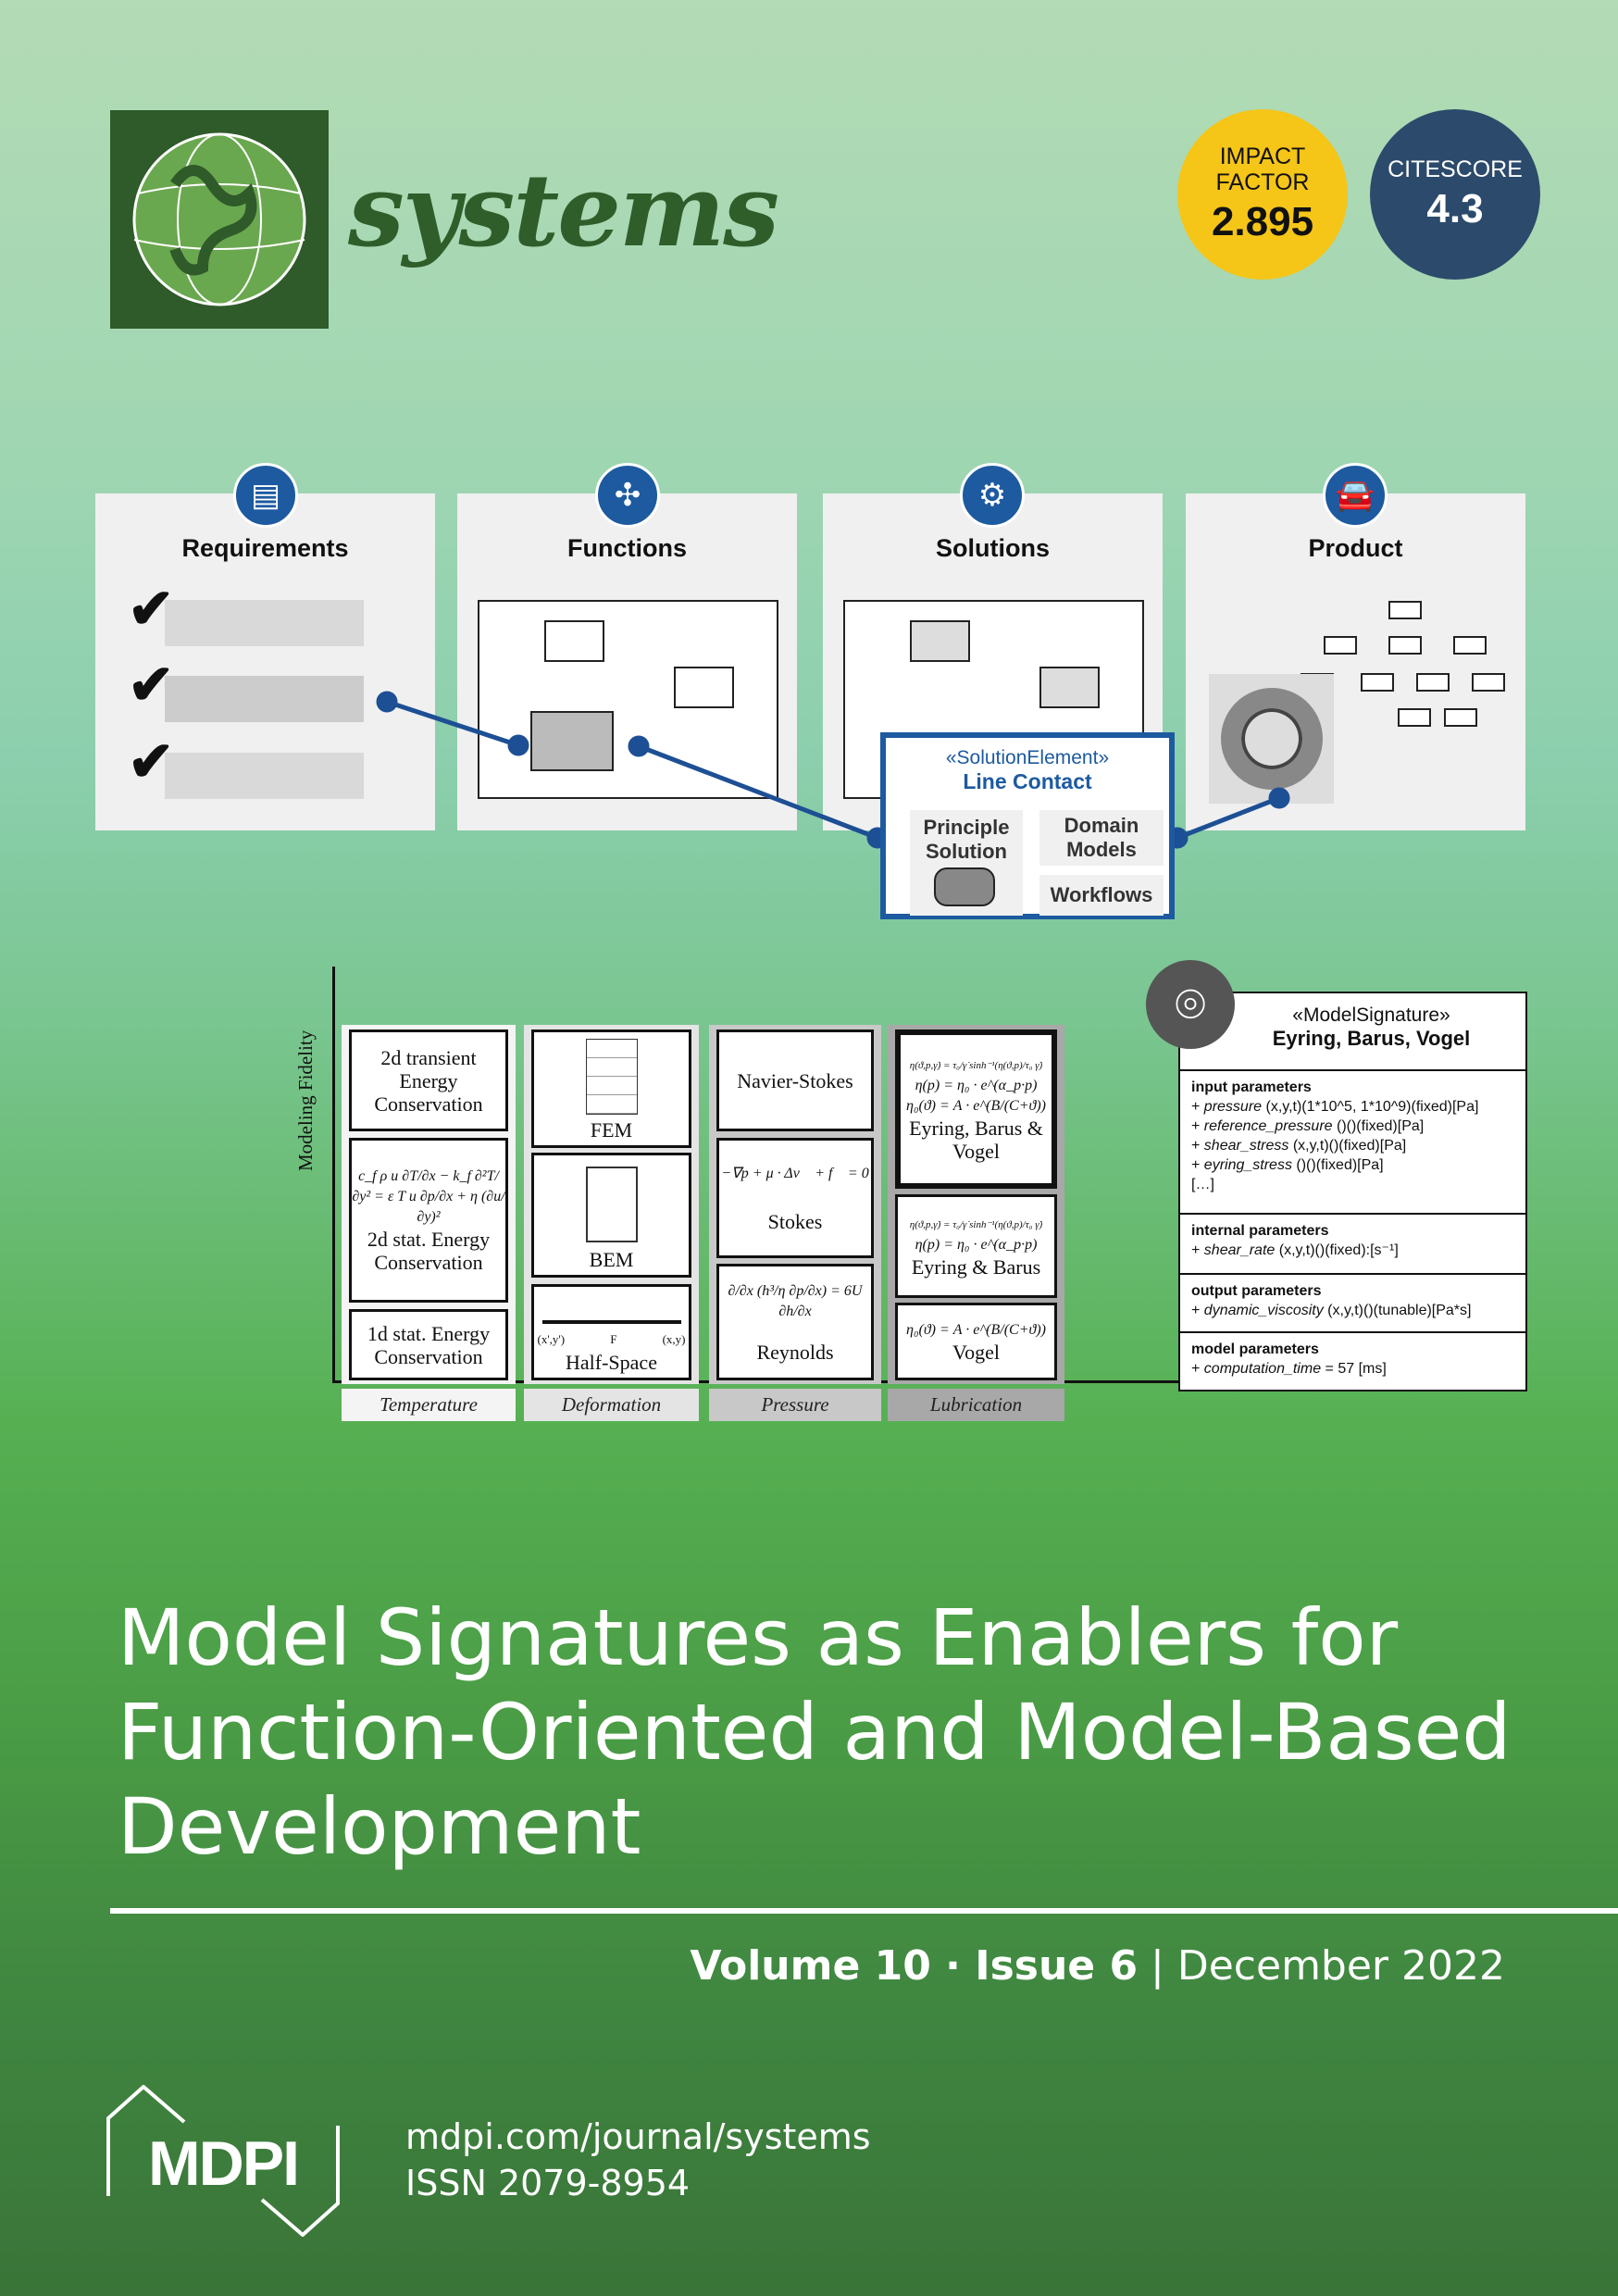 The width and height of the screenshot is (1618, 2296). I want to click on bem-mesh-icon, so click(611, 1204).